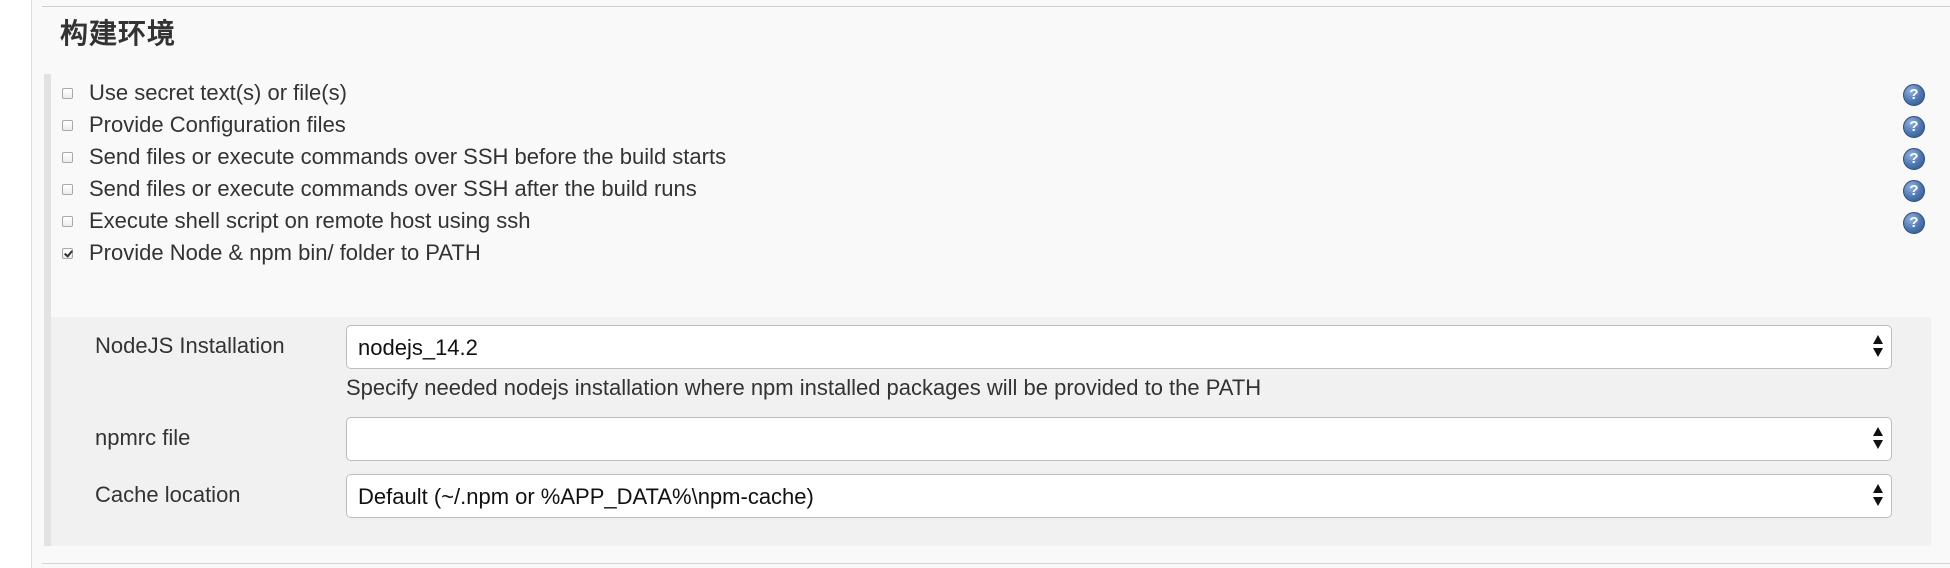  What do you see at coordinates (217, 125) in the screenshot?
I see `option-label: Provide Configuration files` at bounding box center [217, 125].